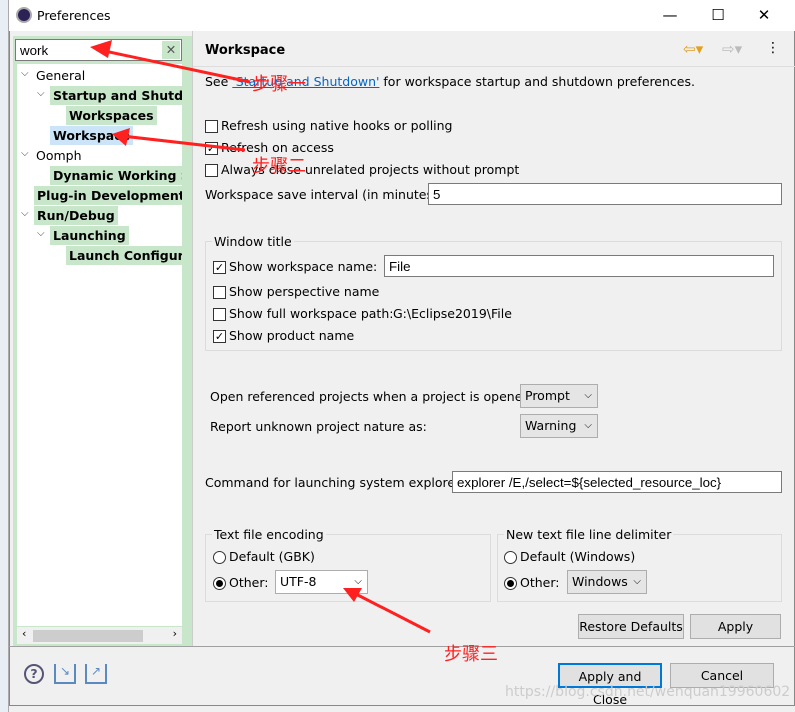  I want to click on annotation-step1: 步骤一, so click(279, 84).